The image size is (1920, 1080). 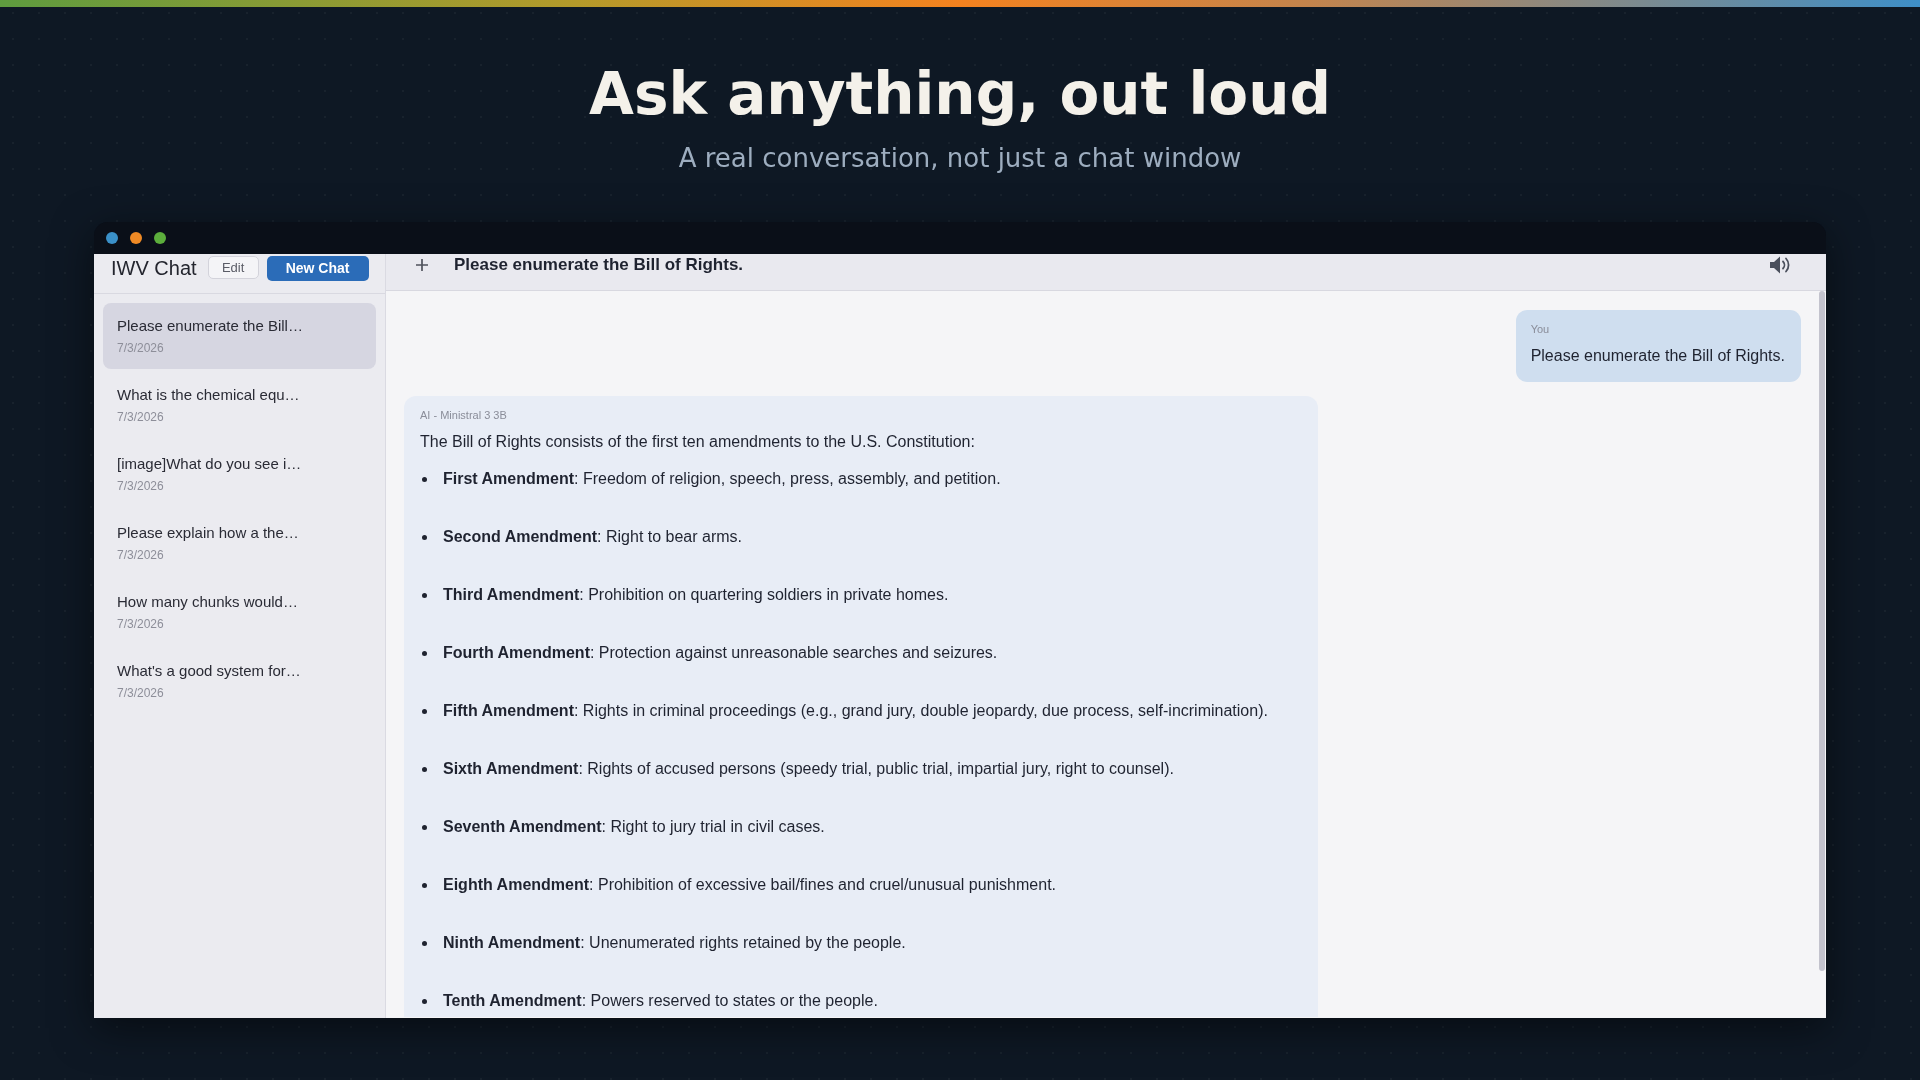 What do you see at coordinates (593, 537) in the screenshot?
I see `list-item-text: Second Amendment: Right to bear arms.` at bounding box center [593, 537].